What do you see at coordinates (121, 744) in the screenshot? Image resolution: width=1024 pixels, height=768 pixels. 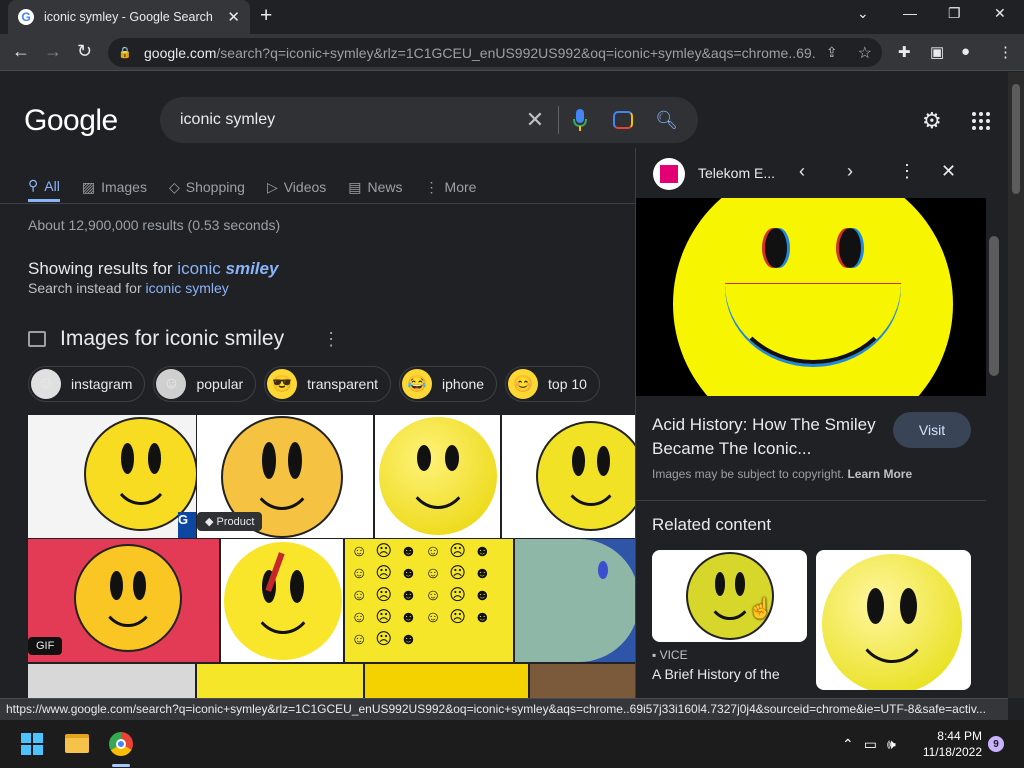 I see `chrome-taskbar-icon` at bounding box center [121, 744].